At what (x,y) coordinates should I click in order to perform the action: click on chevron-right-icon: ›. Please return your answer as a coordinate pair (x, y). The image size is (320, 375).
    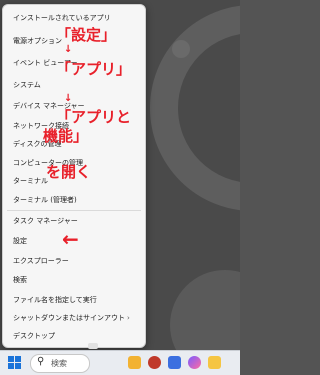
    Looking at the image, I should click on (128, 318).